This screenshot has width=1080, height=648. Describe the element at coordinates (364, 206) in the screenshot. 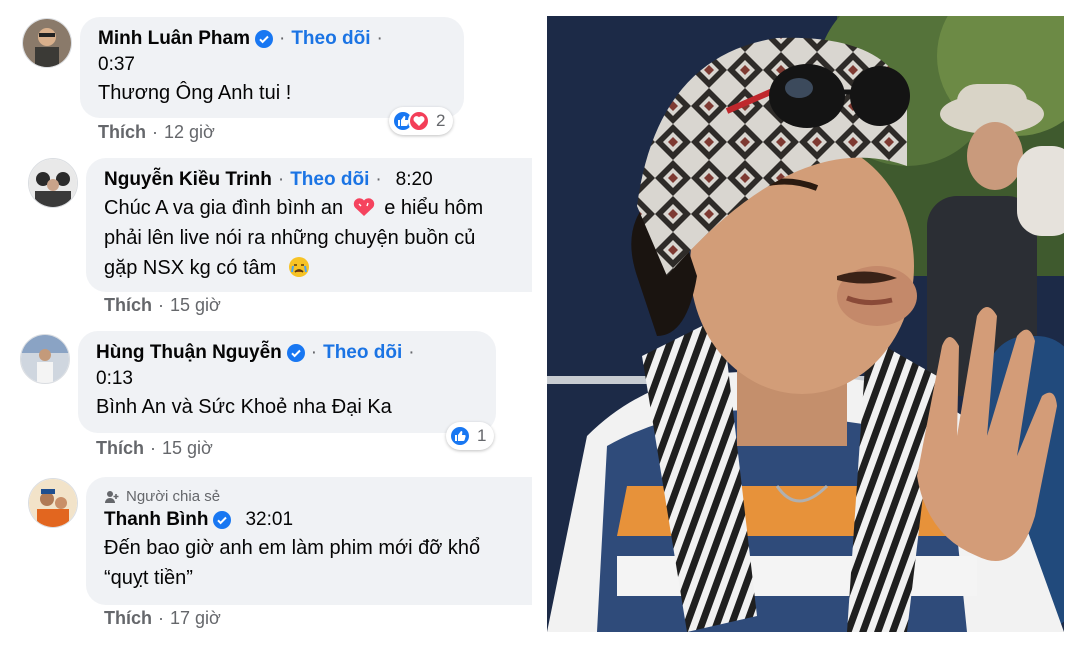

I see `heart-emoji-icon` at that location.